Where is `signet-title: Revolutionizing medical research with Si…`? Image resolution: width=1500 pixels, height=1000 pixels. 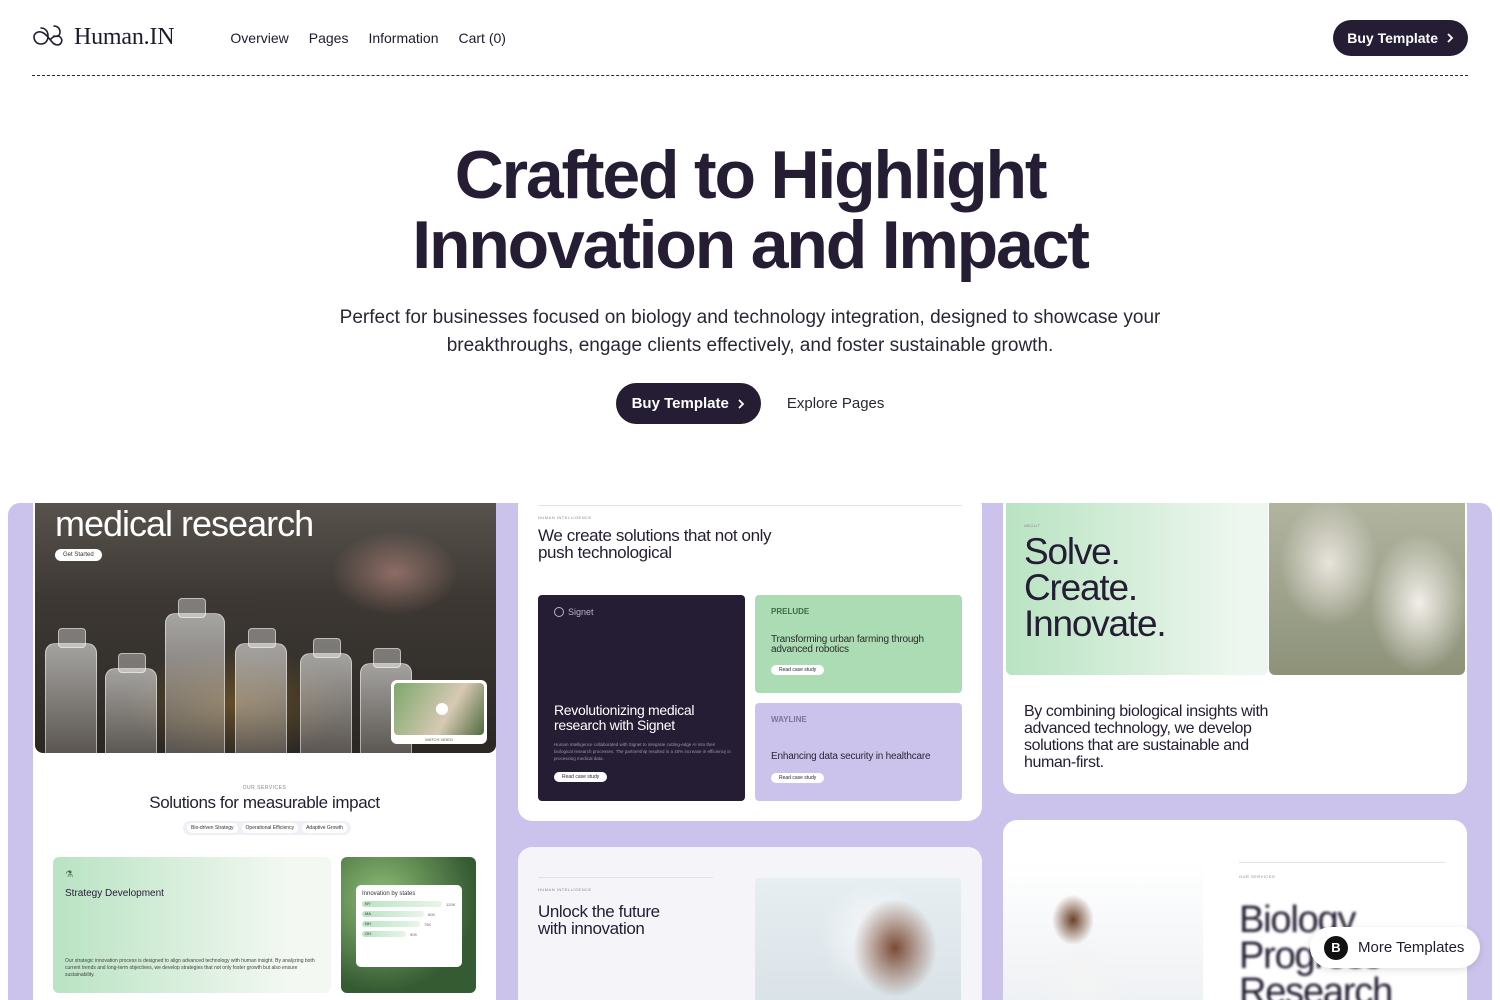
signet-title: Revolutionizing medical research with Si… is located at coordinates (624, 717).